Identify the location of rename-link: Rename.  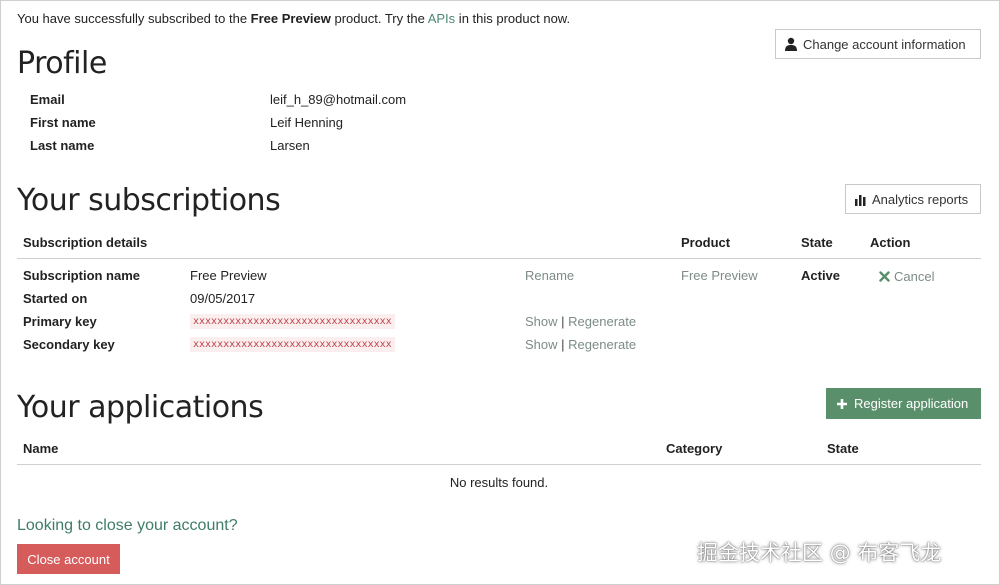
(549, 275).